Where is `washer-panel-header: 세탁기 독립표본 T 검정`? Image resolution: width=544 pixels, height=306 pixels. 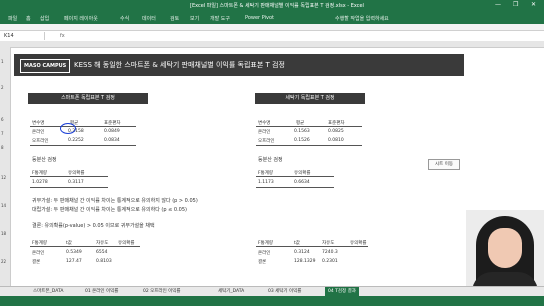
washer-panel-header: 세탁기 독립표본 T 검정 is located at coordinates (310, 98).